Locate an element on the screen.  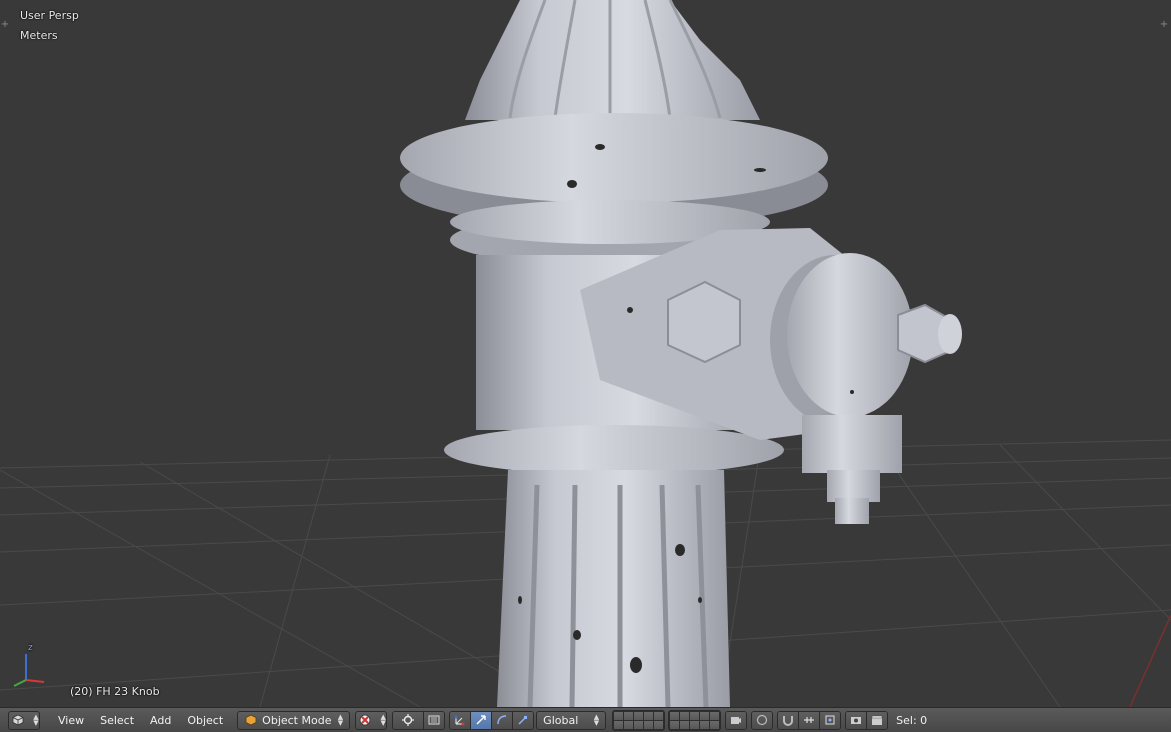
layers-grid-left is located at coordinates (639, 720).